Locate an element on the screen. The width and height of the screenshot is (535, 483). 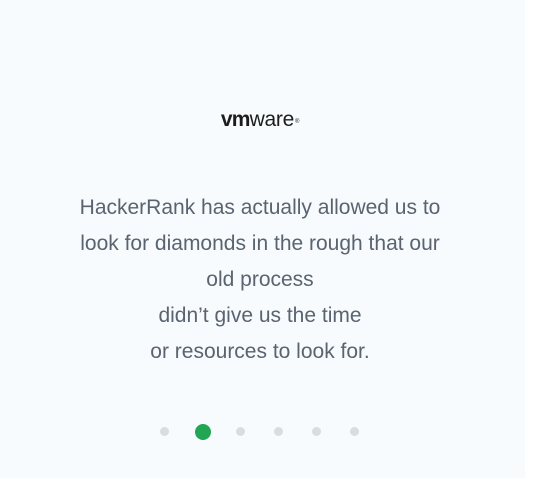
quote-line: HackerRank has actually allowed us to is located at coordinates (260, 207).